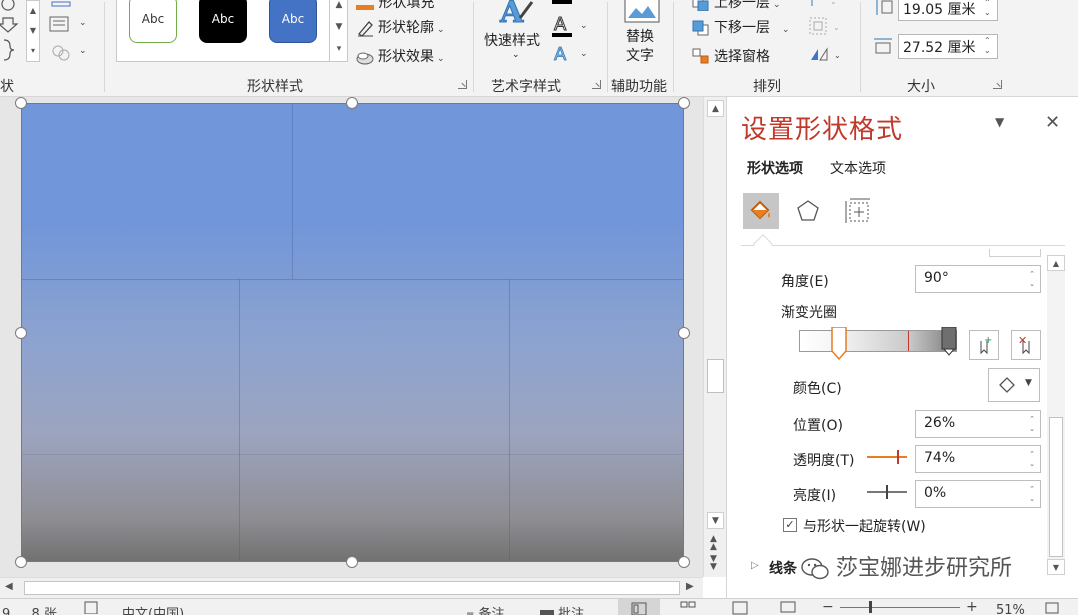 Image resolution: width=1078 pixels, height=615 pixels. What do you see at coordinates (783, 568) in the screenshot?
I see `line-section-label: 线条` at bounding box center [783, 568].